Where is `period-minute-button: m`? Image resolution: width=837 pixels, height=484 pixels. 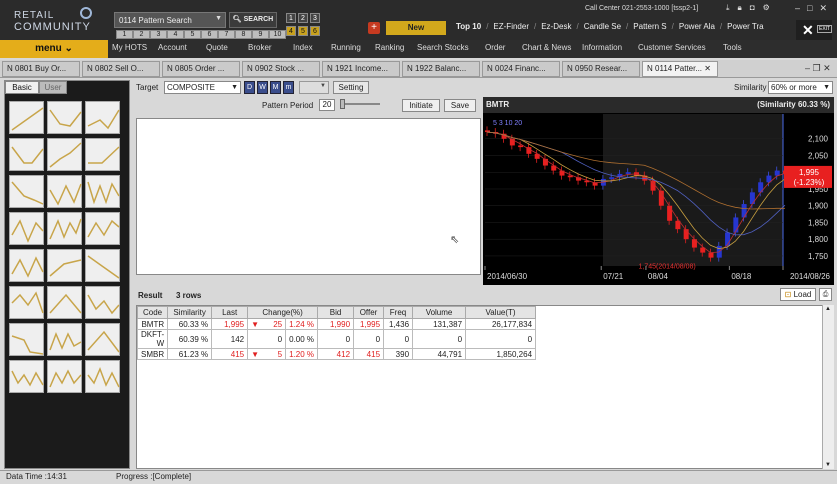 period-minute-button: m is located at coordinates (288, 87).